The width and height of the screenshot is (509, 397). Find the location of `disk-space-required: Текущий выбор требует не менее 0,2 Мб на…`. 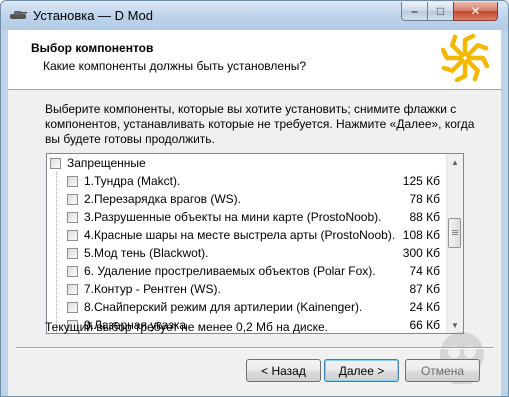

disk-space-required: Текущий выбор требует не менее 0,2 Мб на… is located at coordinates (186, 327).